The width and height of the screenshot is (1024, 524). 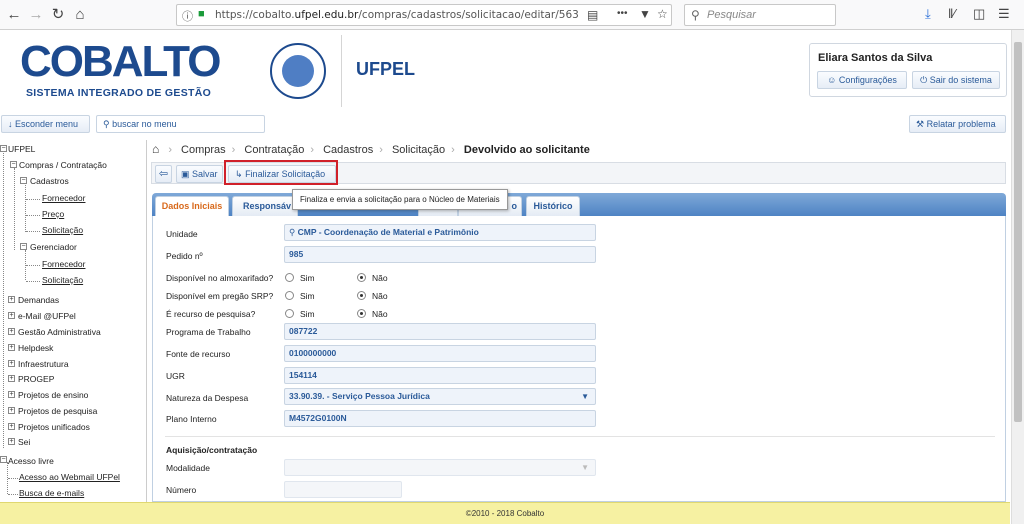 I want to click on menu-search-input: ⚲ buscar no menu, so click(x=180, y=124).